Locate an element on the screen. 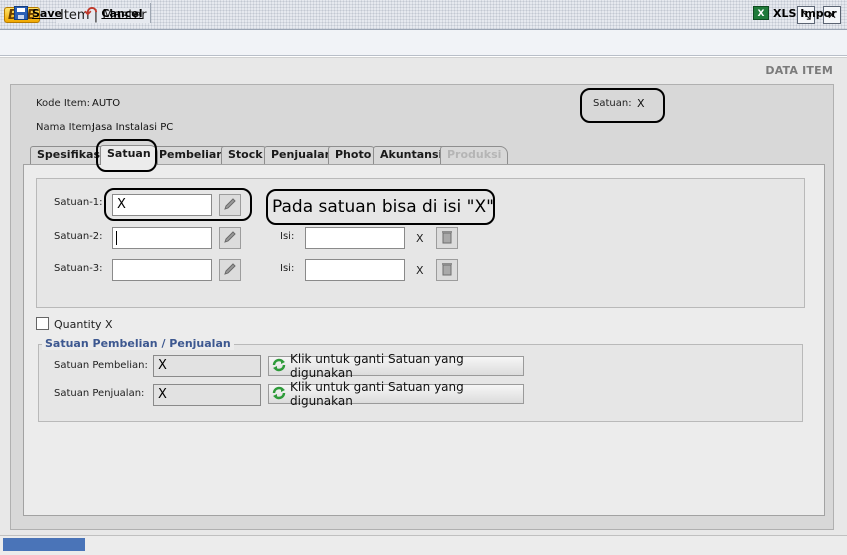 Image resolution: width=847 pixels, height=555 pixels. progress-indicator is located at coordinates (44, 544).